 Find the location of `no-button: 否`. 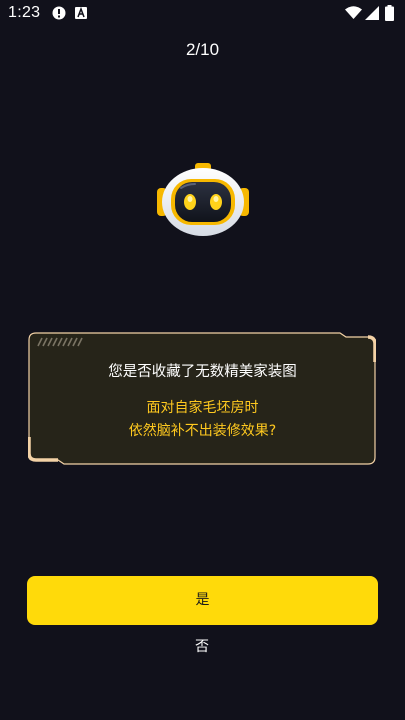

no-button: 否 is located at coordinates (202, 647).